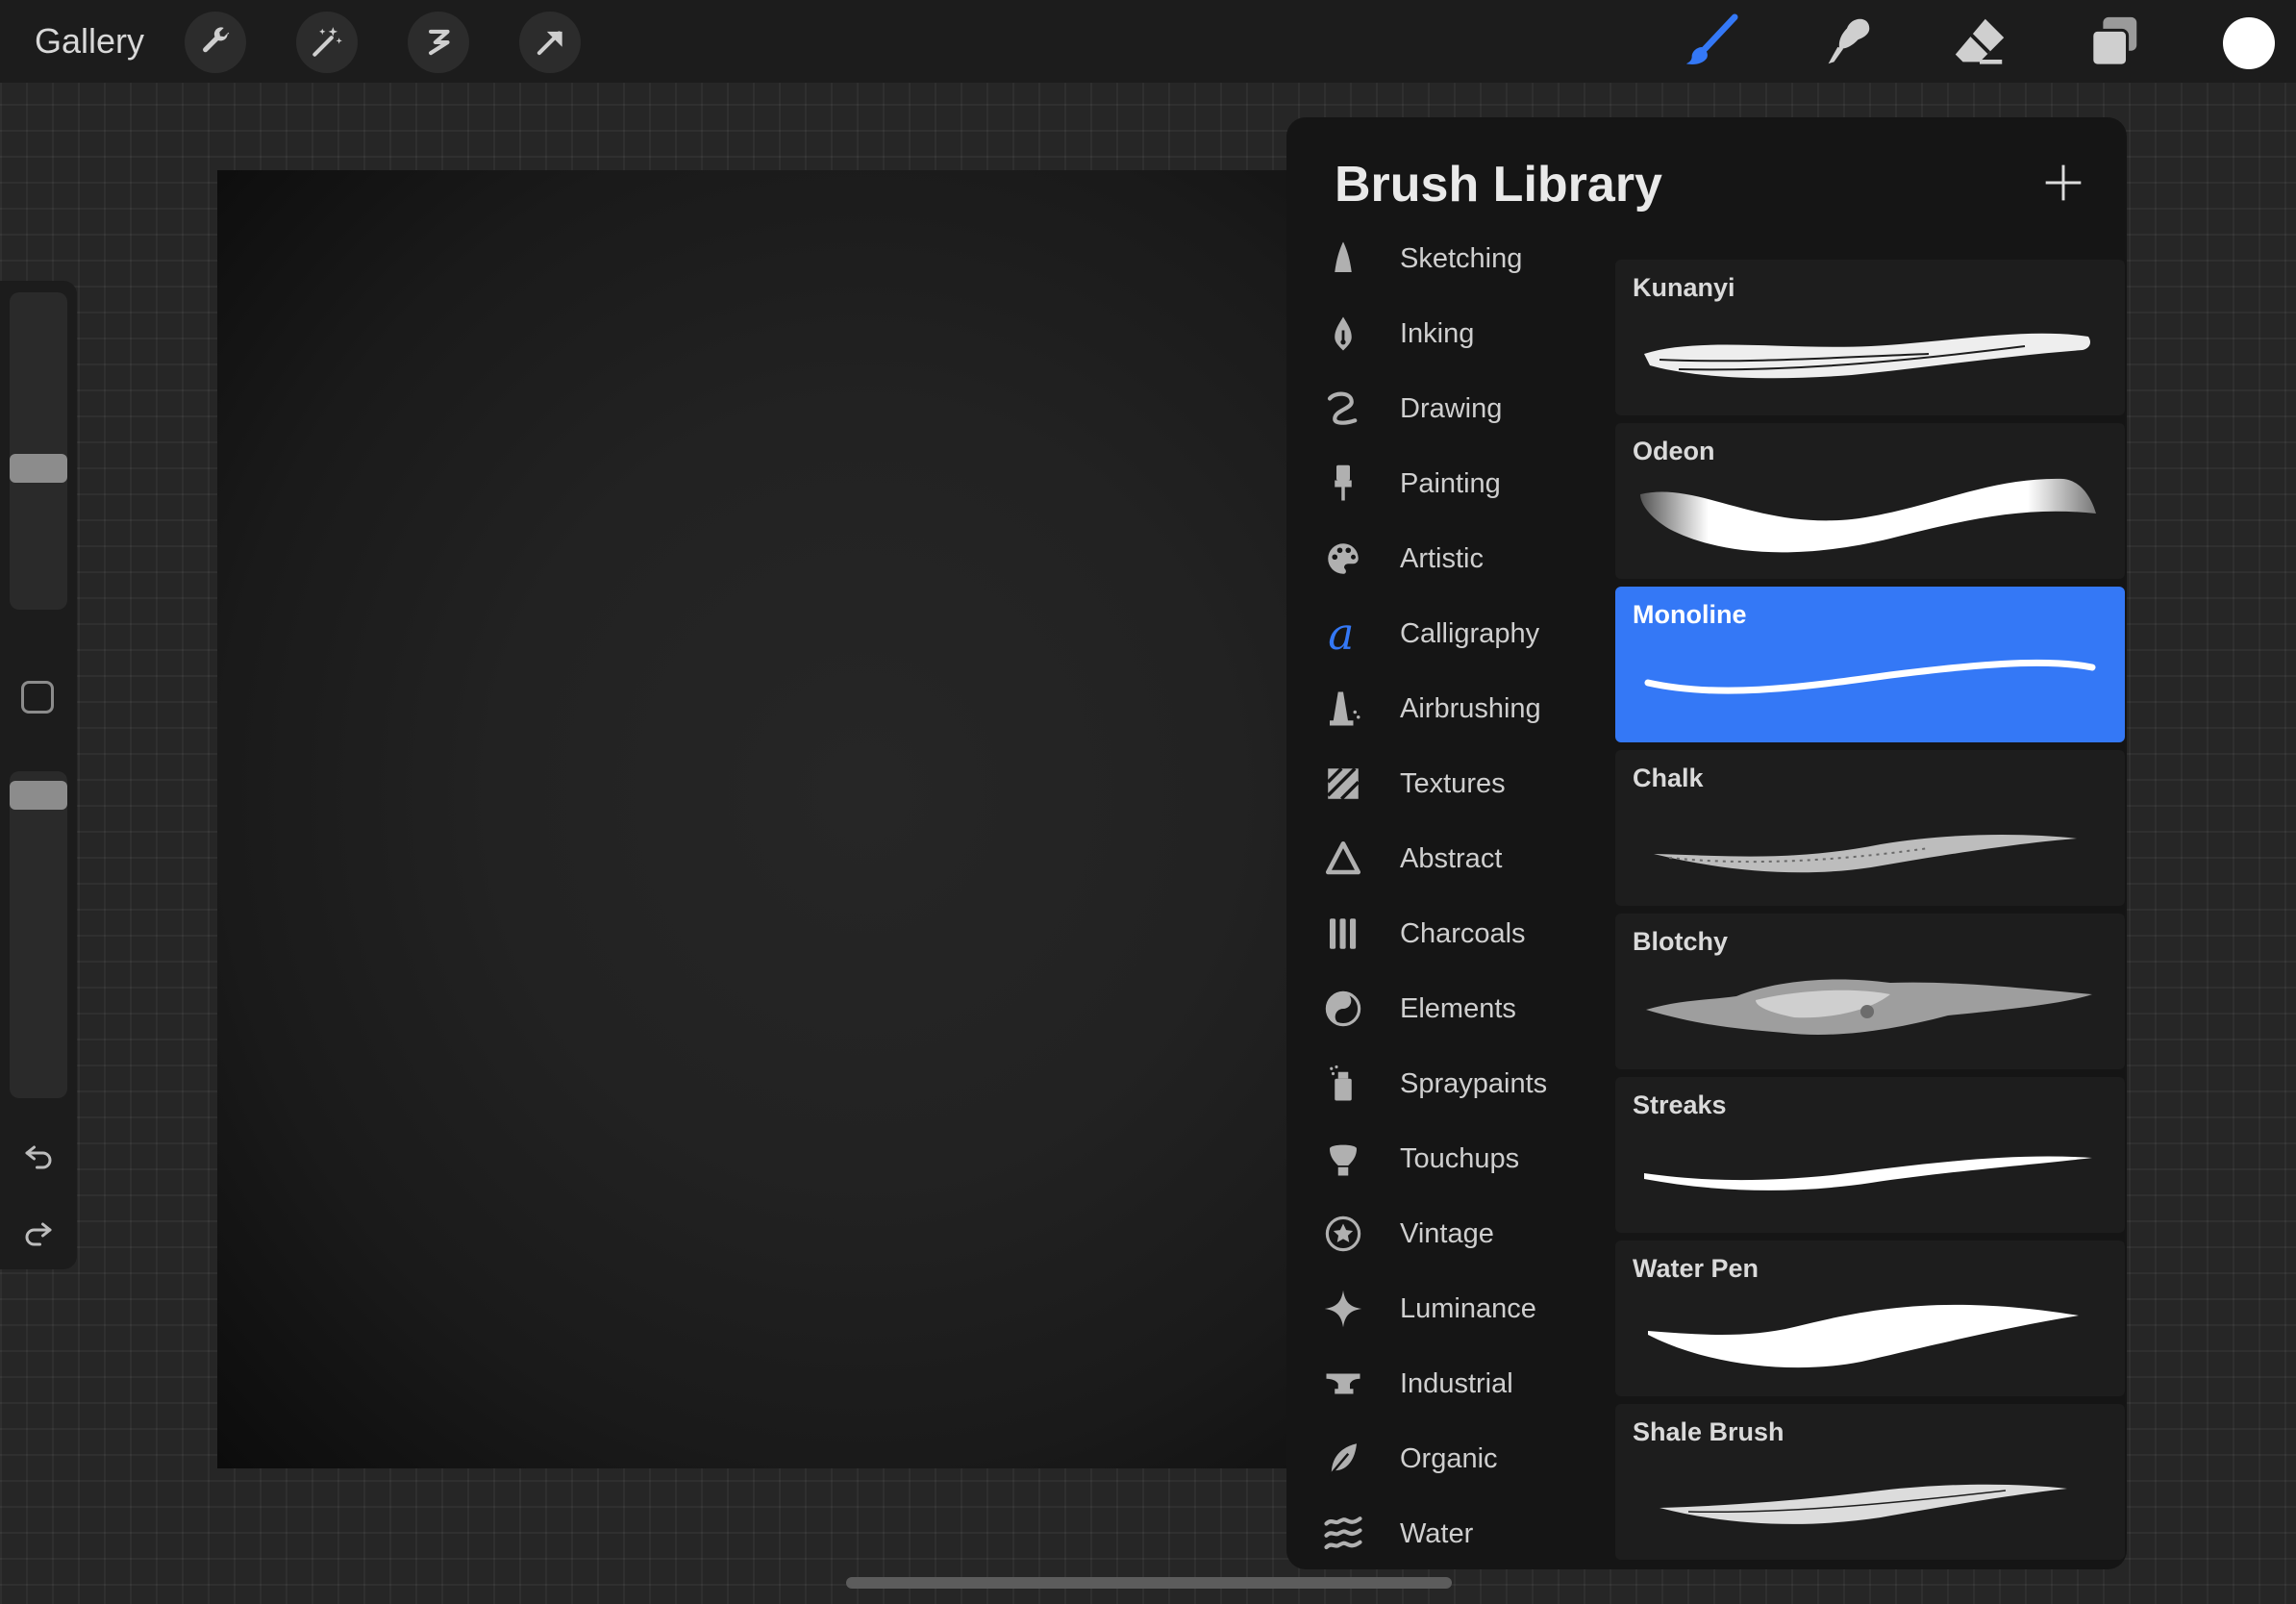  What do you see at coordinates (1341, 1083) in the screenshot?
I see `spraypaints-icon` at bounding box center [1341, 1083].